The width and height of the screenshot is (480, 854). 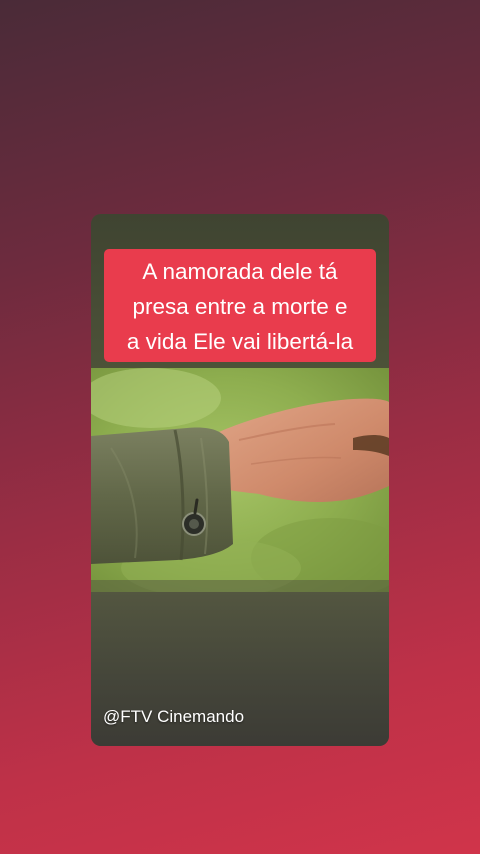 What do you see at coordinates (162, 495) in the screenshot?
I see `jacket-sleeve` at bounding box center [162, 495].